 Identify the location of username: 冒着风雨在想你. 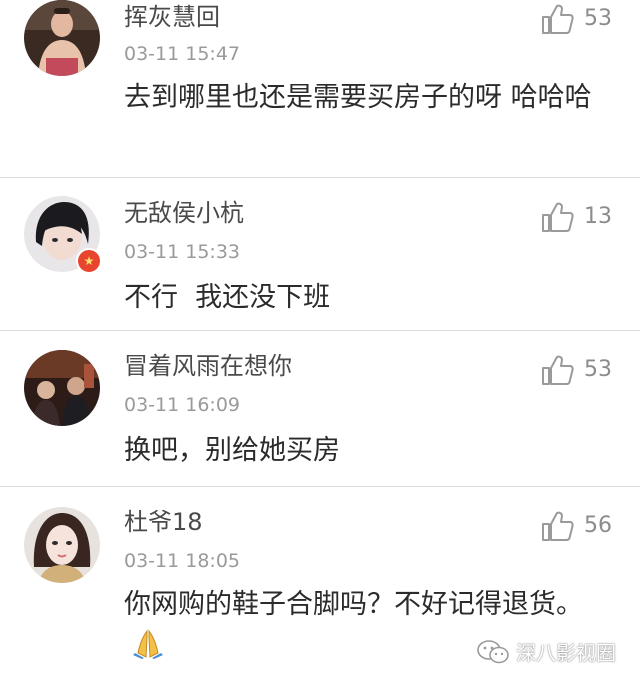
(208, 366).